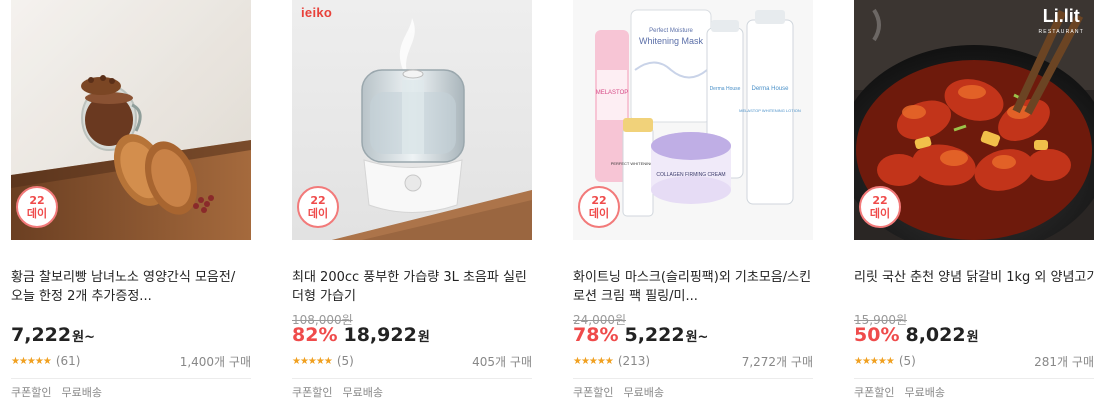  Describe the element at coordinates (596, 335) in the screenshot. I see `discount-rate: 78%` at that location.